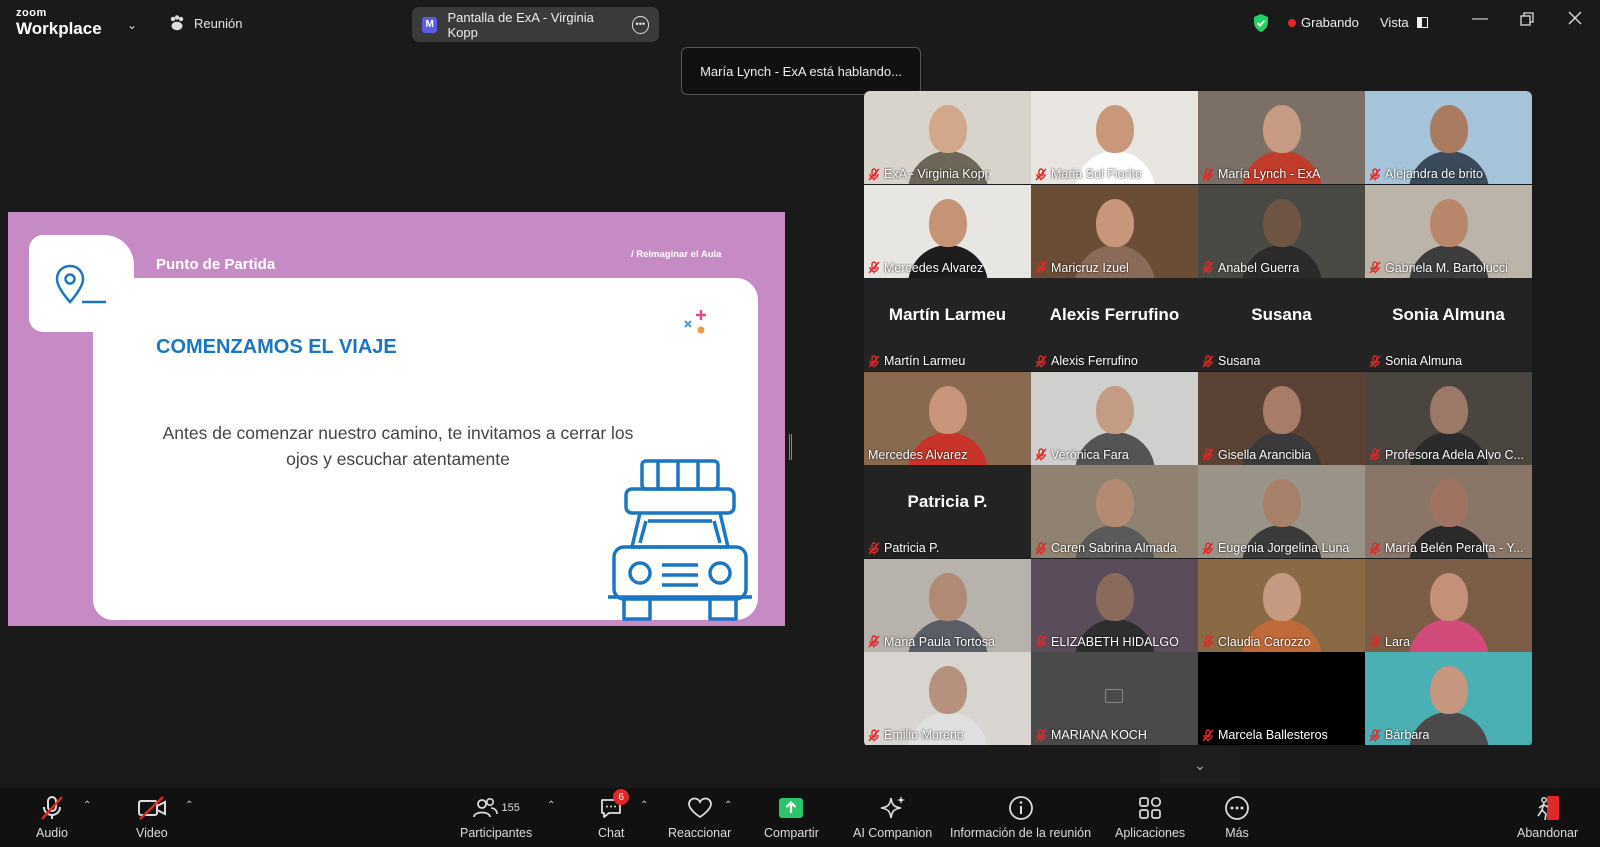 Image resolution: width=1600 pixels, height=847 pixels. I want to click on recording-indicator: Grabando, so click(1323, 22).